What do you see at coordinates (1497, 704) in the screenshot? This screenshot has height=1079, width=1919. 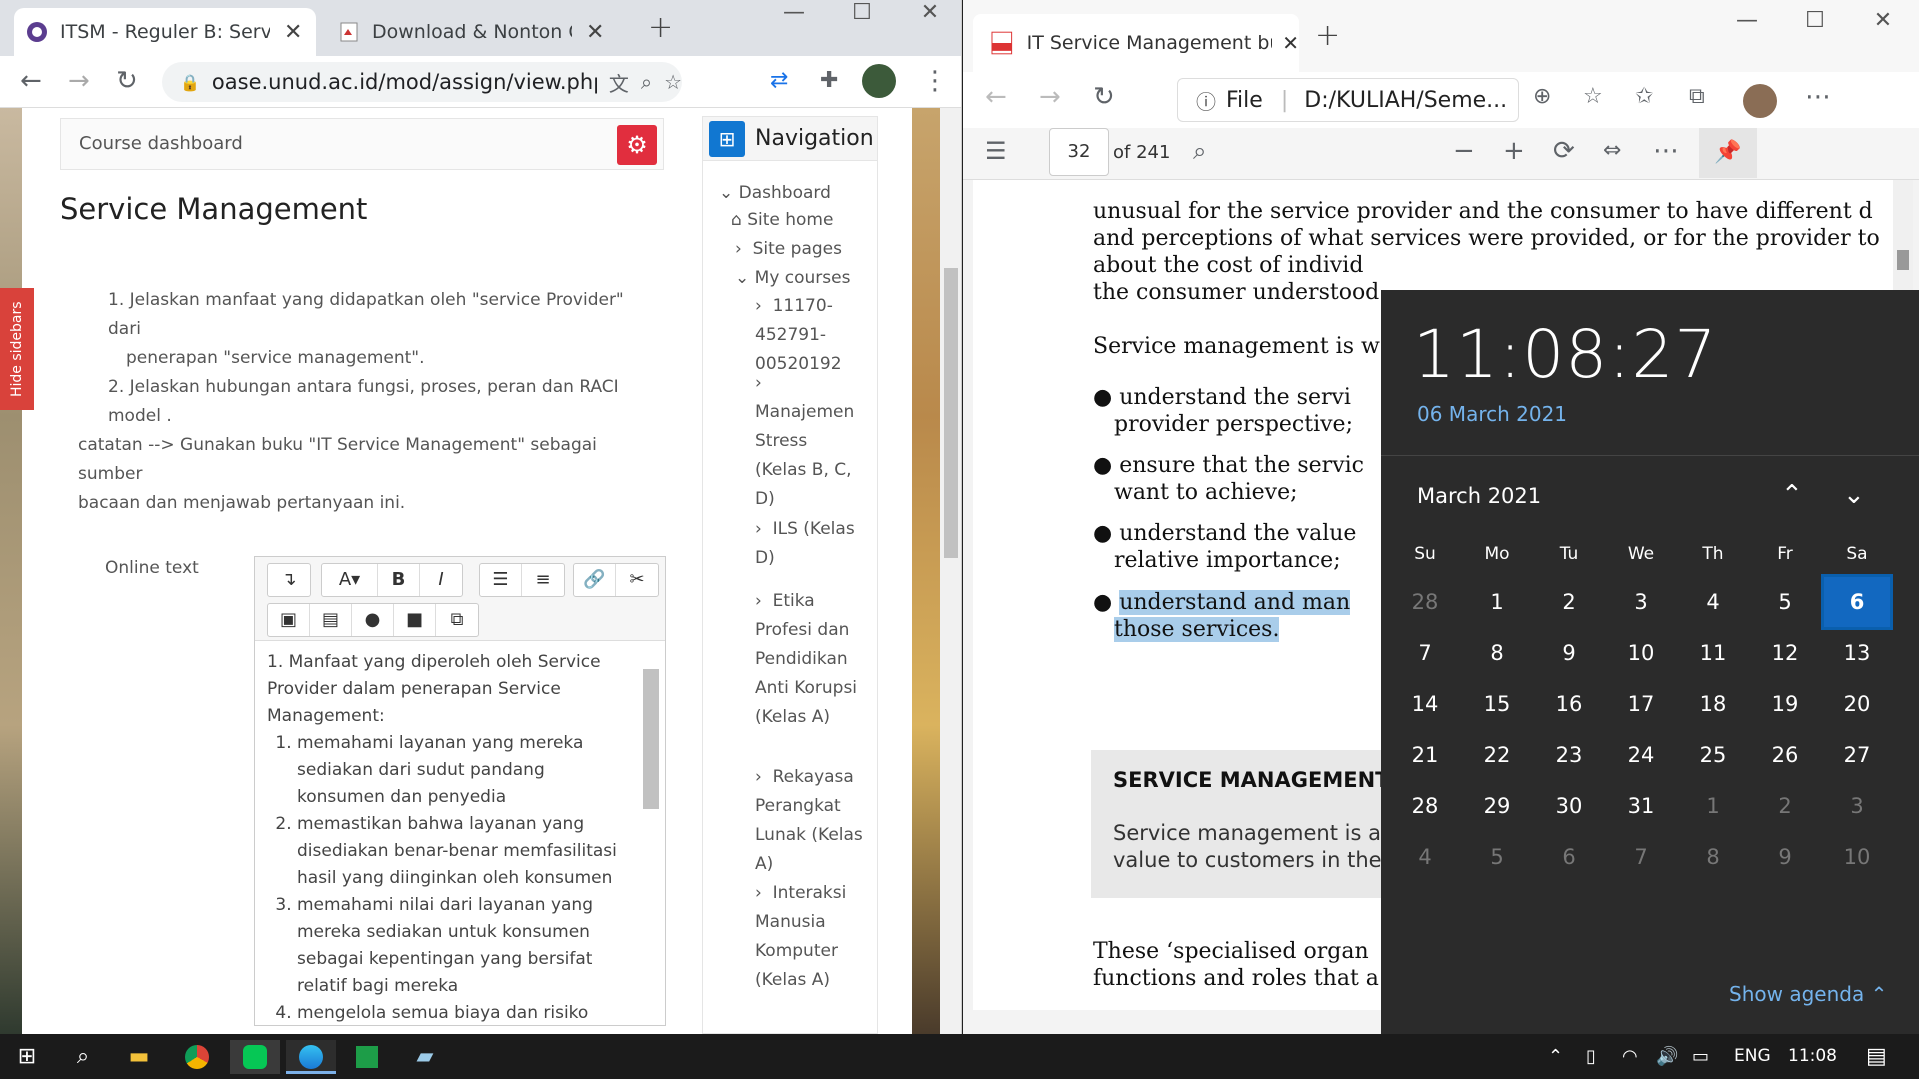 I see `calendar-day: 15` at bounding box center [1497, 704].